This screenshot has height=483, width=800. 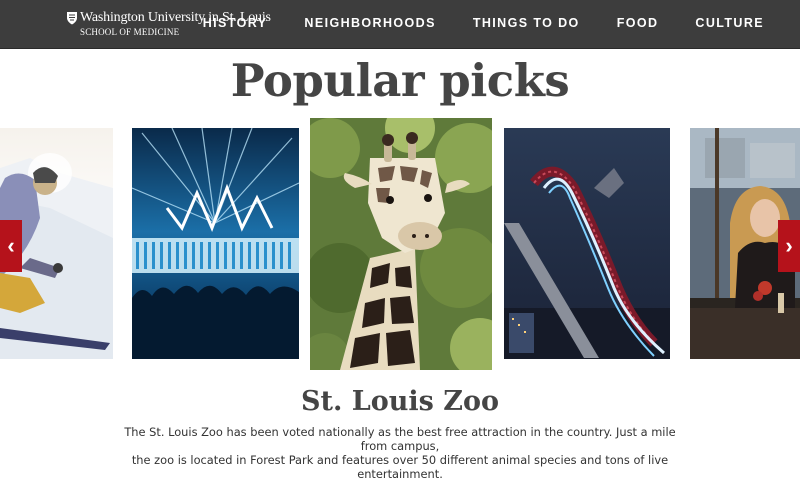 What do you see at coordinates (369, 23) in the screenshot?
I see `nav-item-neighborhoods: NEIGHBORHOODS` at bounding box center [369, 23].